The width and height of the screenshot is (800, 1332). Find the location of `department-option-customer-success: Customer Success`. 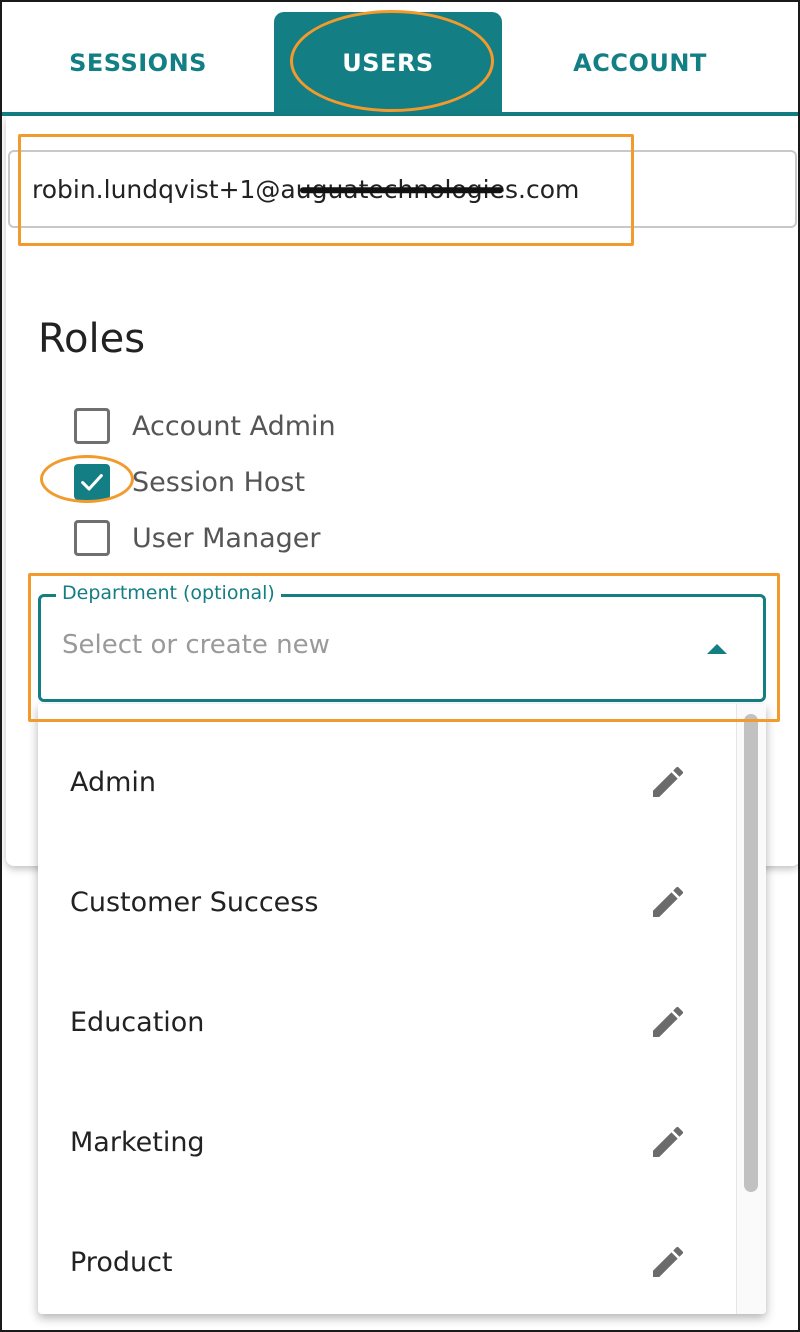

department-option-customer-success: Customer Success is located at coordinates (387, 902).